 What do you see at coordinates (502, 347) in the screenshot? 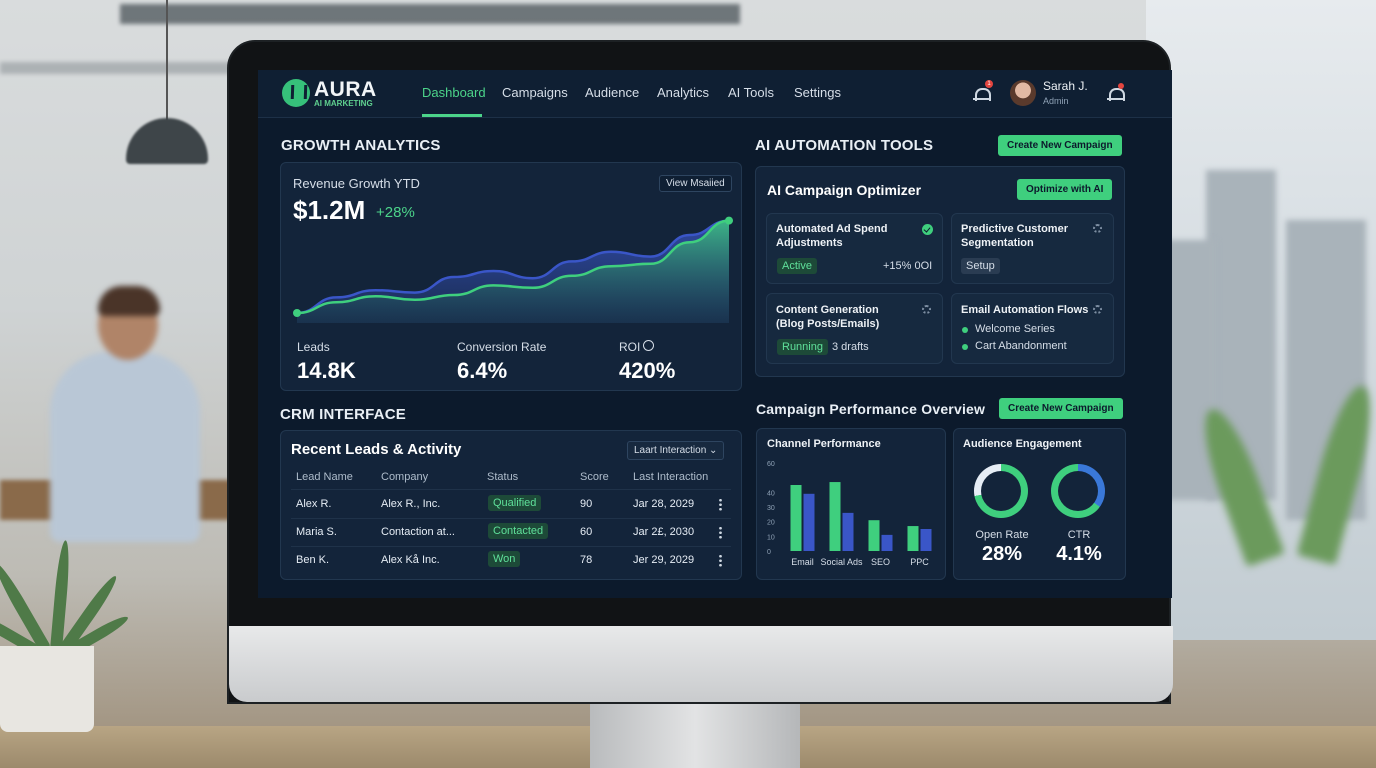
I see `conversion-rate-label: Conversion Rate` at bounding box center [502, 347].